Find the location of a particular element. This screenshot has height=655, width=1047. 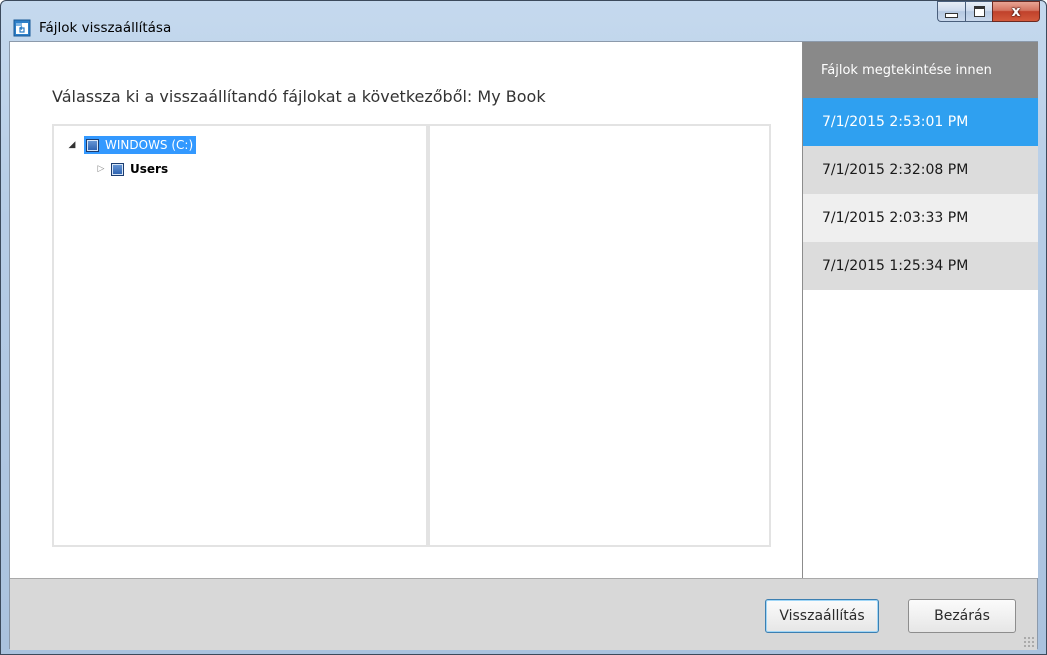

folder-icon is located at coordinates (117, 169).